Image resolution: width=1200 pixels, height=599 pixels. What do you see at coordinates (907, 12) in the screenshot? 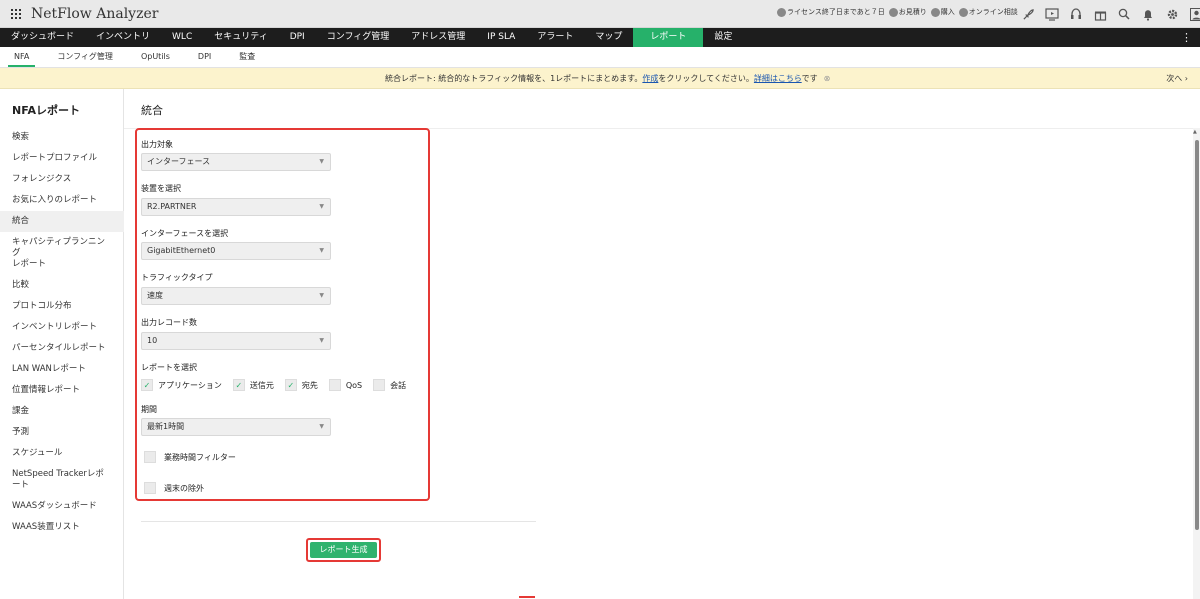
I see `quote-link: お見積り` at bounding box center [907, 12].